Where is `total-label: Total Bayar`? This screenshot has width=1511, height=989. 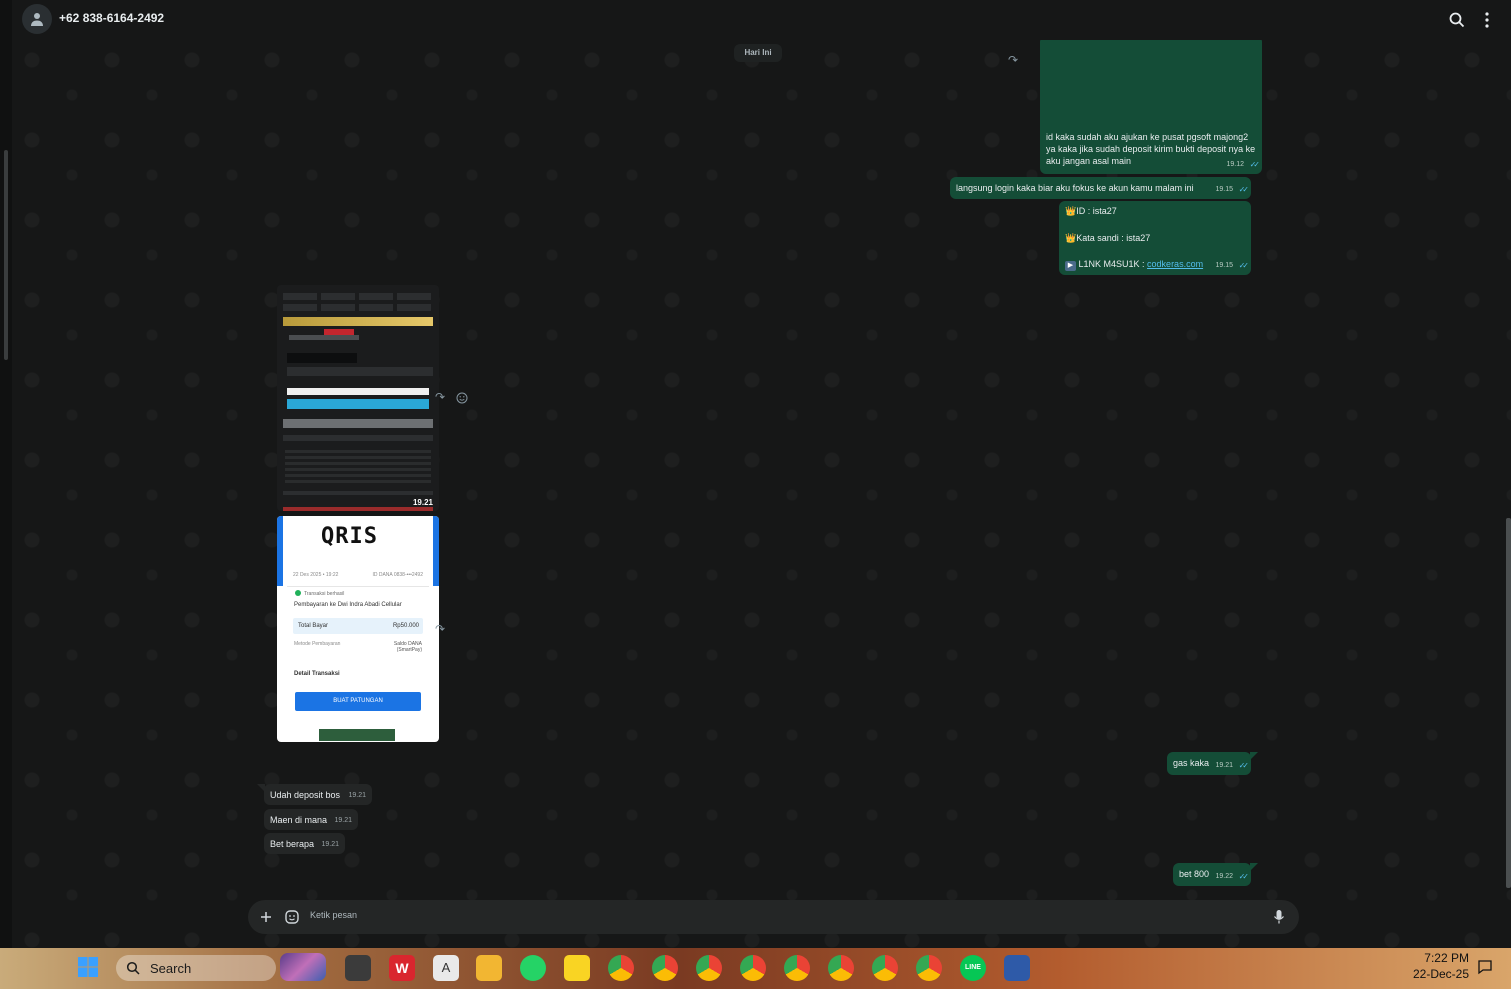 total-label: Total Bayar is located at coordinates (313, 626).